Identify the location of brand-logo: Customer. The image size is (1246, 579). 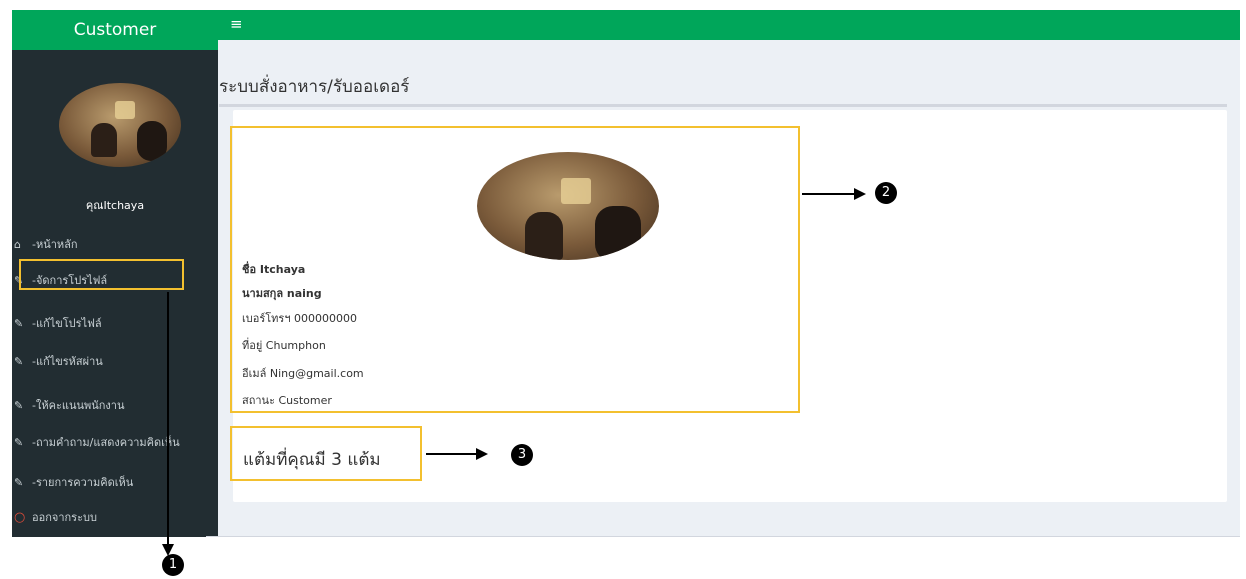
(115, 30).